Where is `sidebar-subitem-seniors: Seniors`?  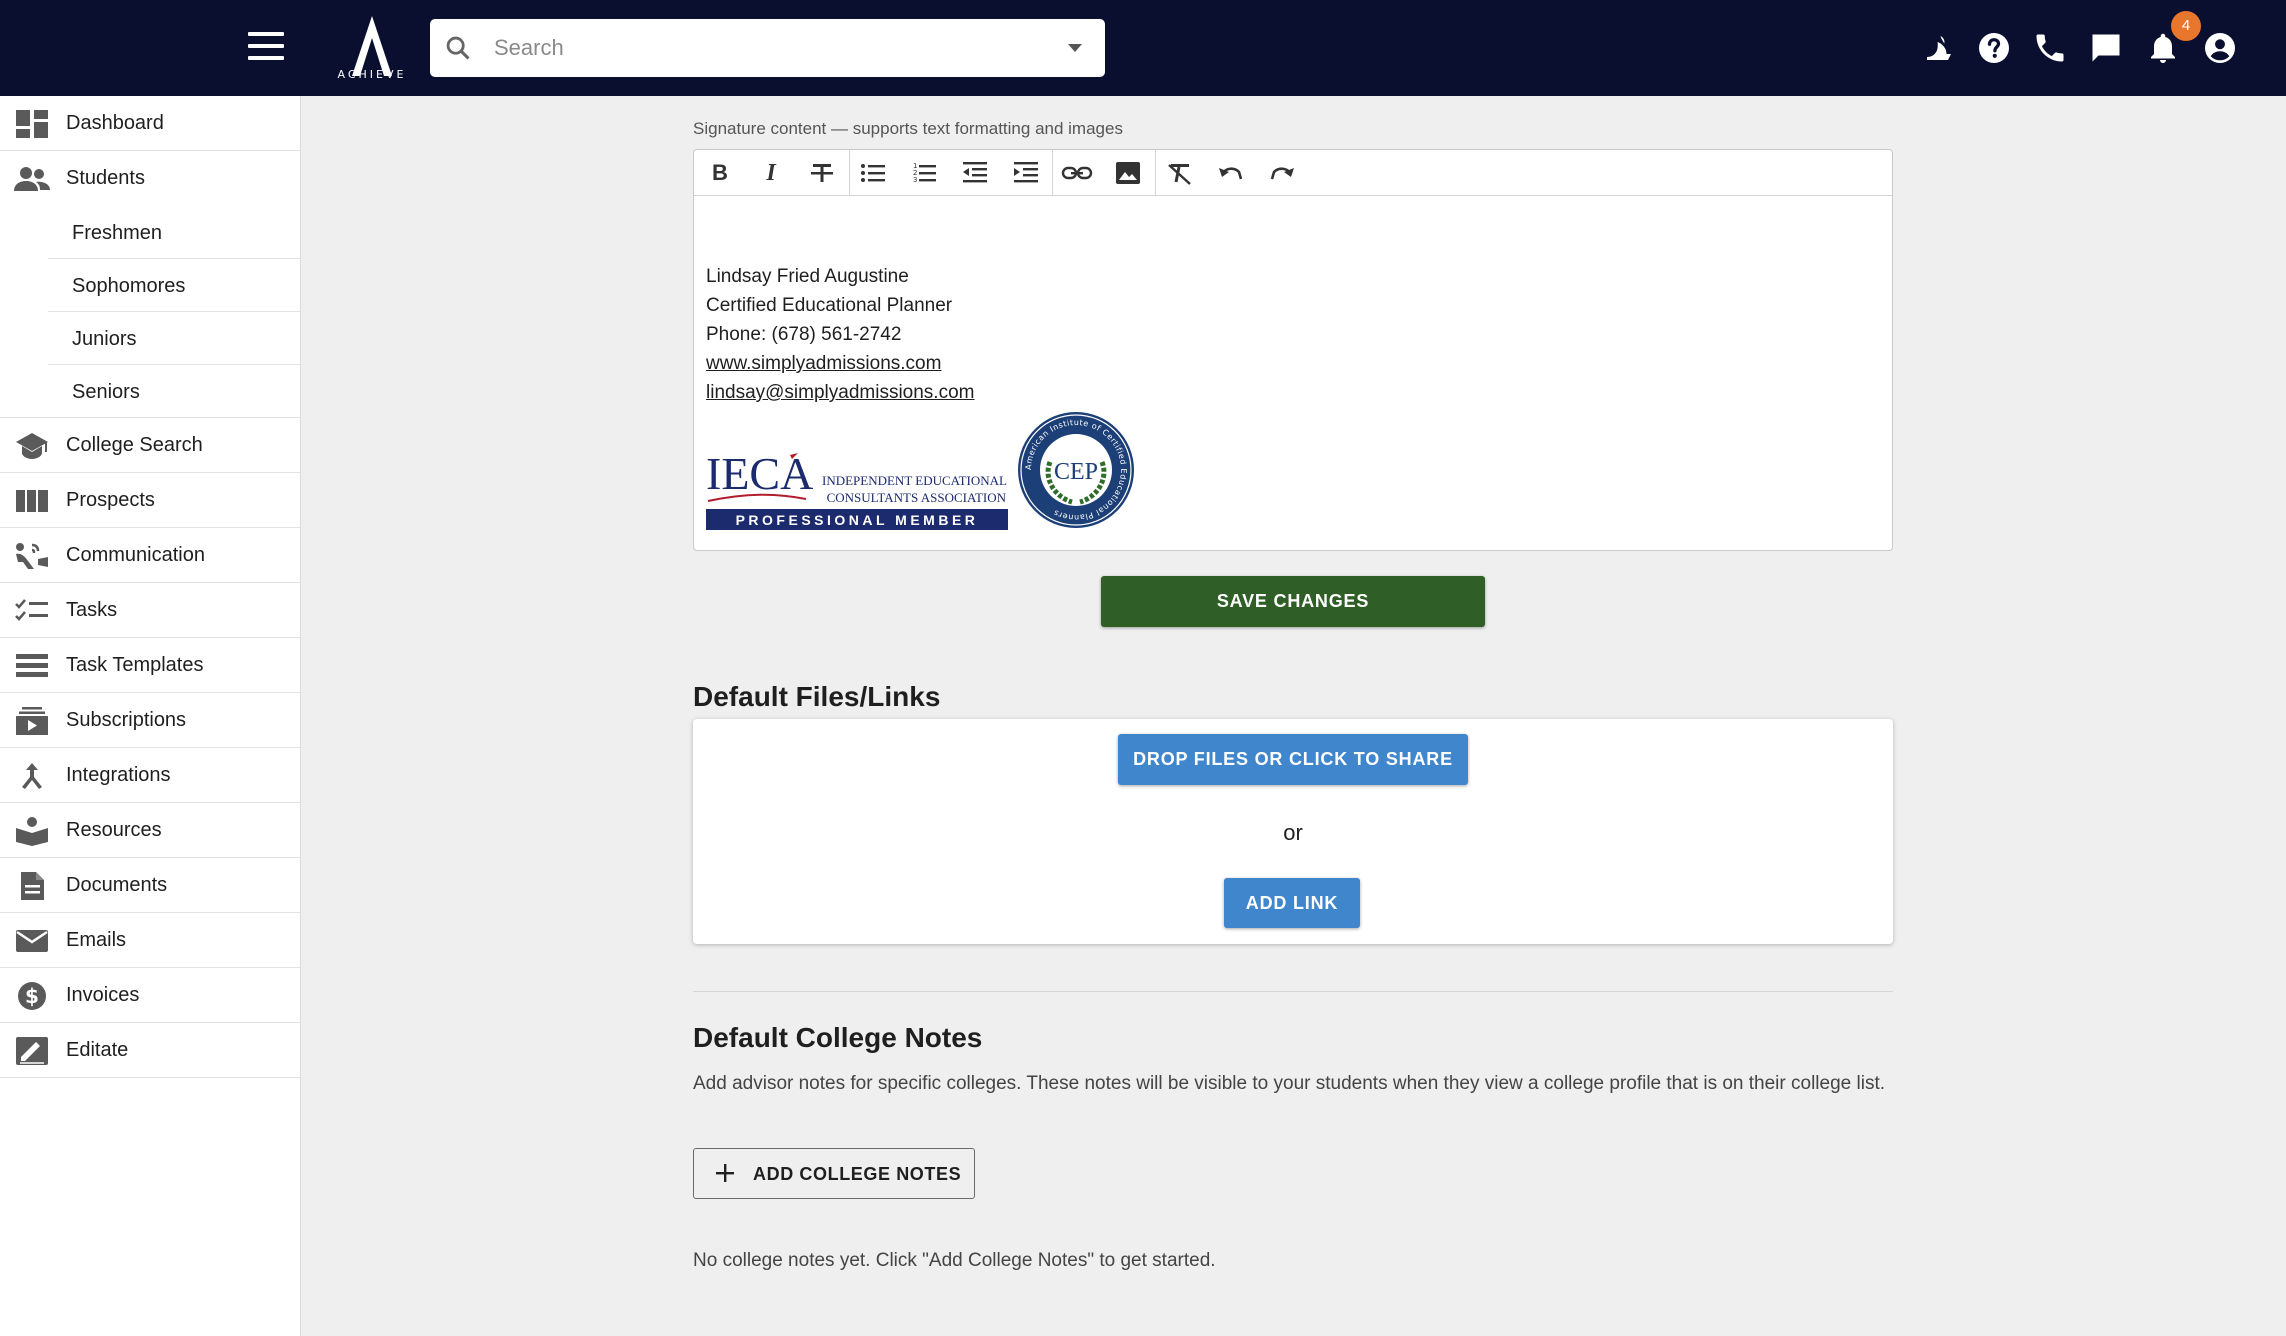
sidebar-subitem-seniors: Seniors is located at coordinates (150, 391).